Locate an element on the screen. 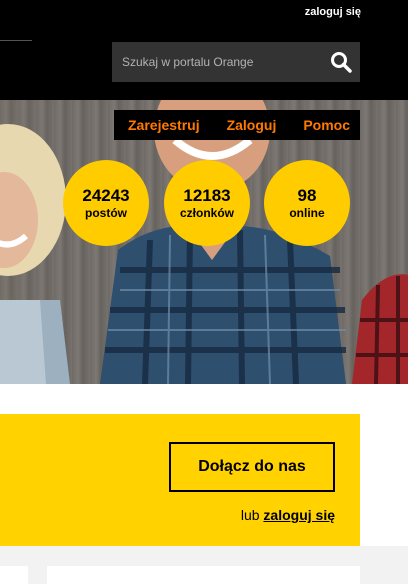  or-login-line: lub zaloguj się is located at coordinates (288, 515).